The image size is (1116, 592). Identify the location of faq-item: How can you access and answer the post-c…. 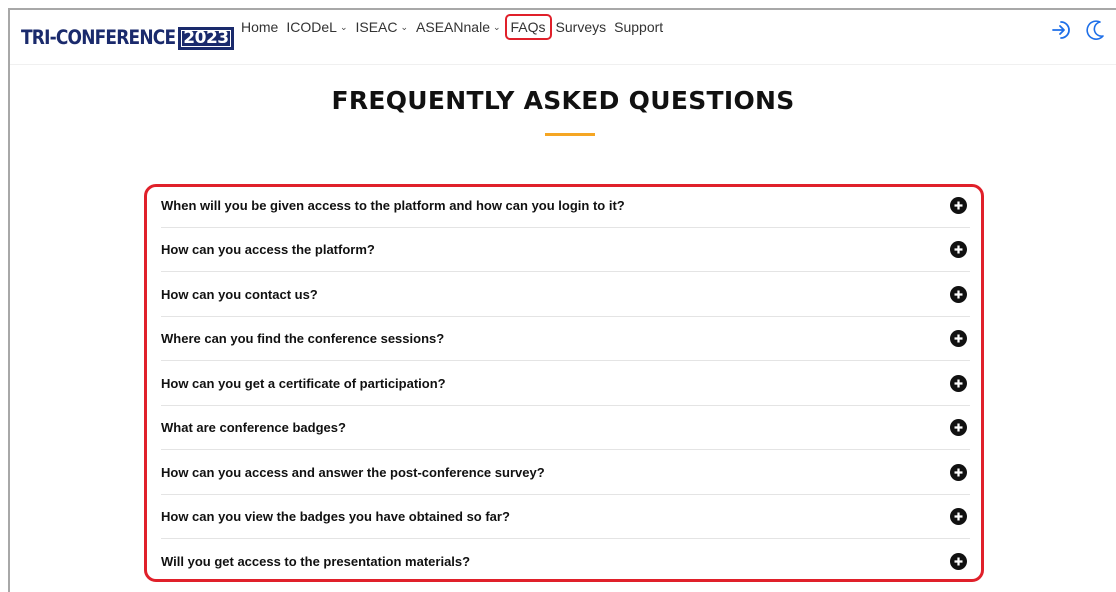
(565, 472).